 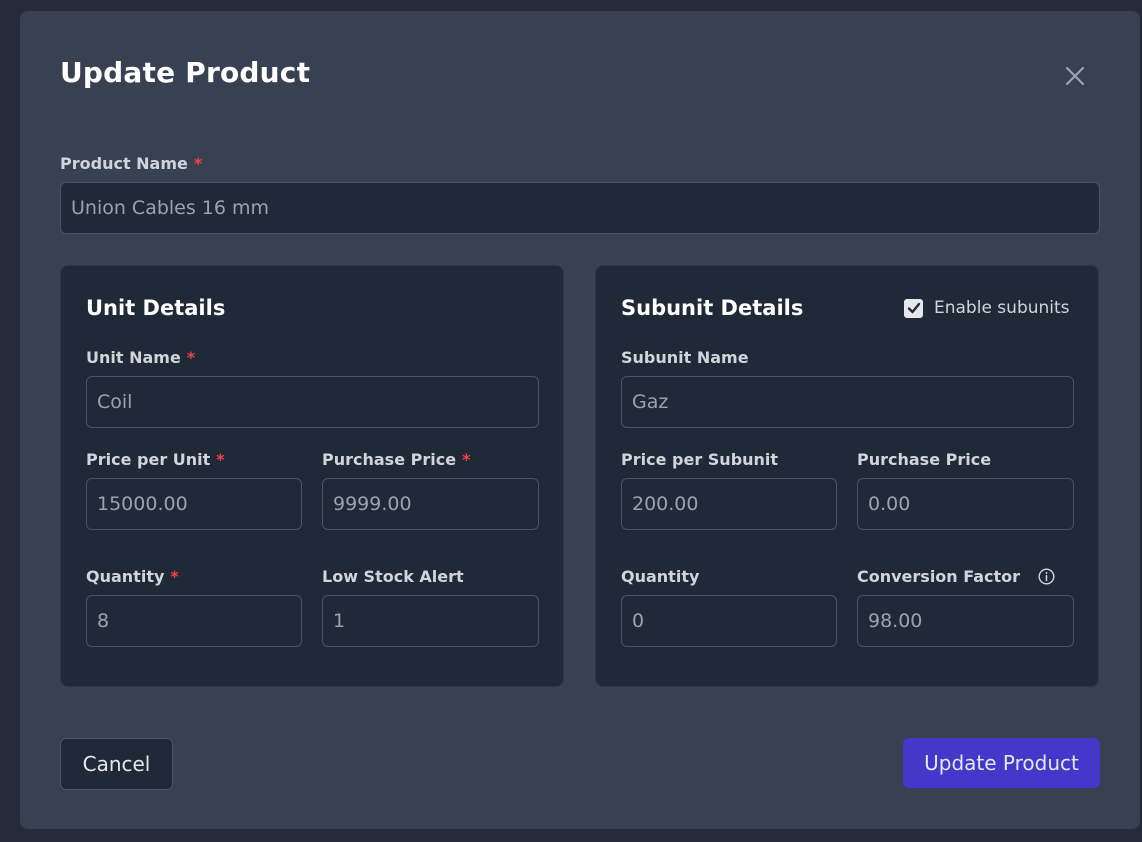 I want to click on subunit-purchase-price-label: Purchase Price, so click(x=924, y=459).